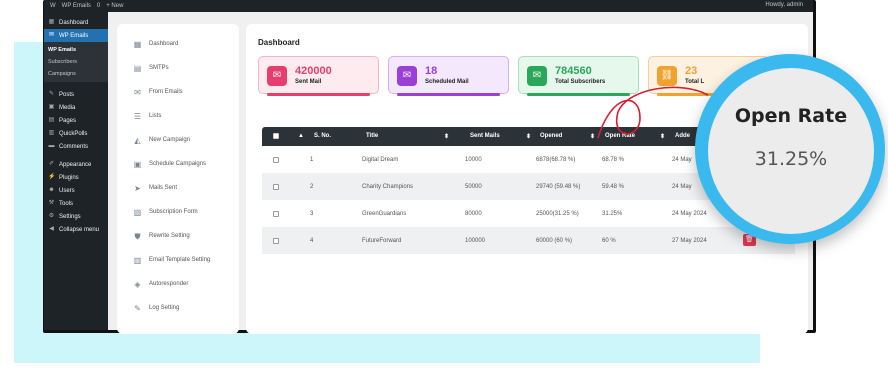 The height and width of the screenshot is (378, 888). What do you see at coordinates (695, 82) in the screenshot?
I see `stat-label: Total L` at bounding box center [695, 82].